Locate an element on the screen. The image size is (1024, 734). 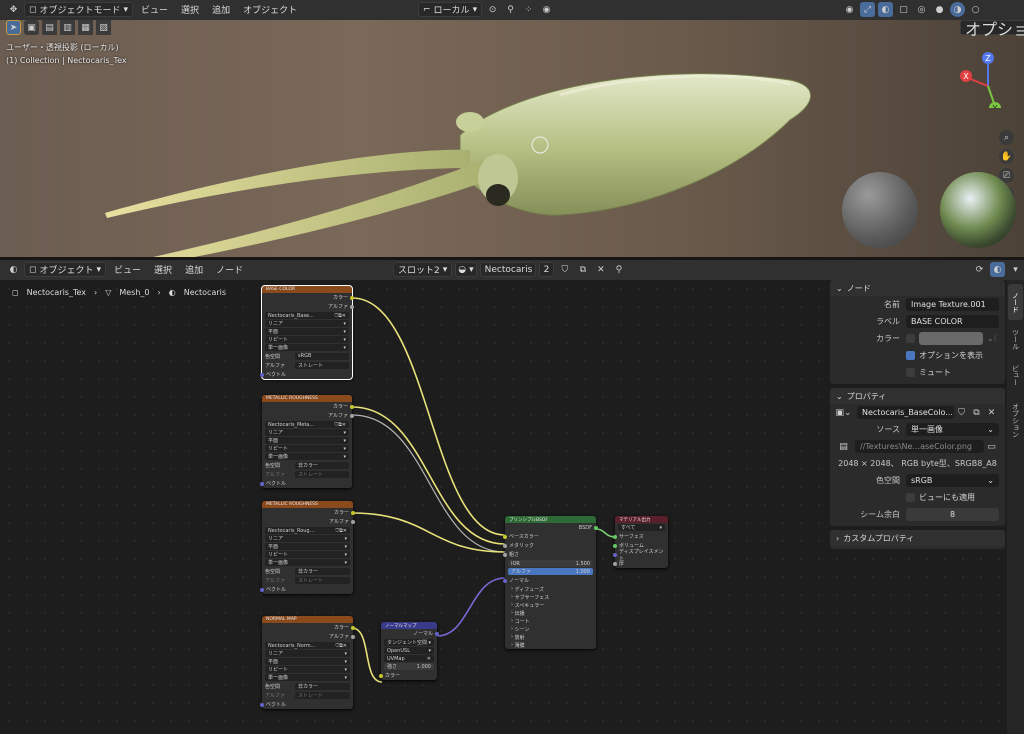
target-dropdown: すべて ▾ is located at coordinates (641, 527).